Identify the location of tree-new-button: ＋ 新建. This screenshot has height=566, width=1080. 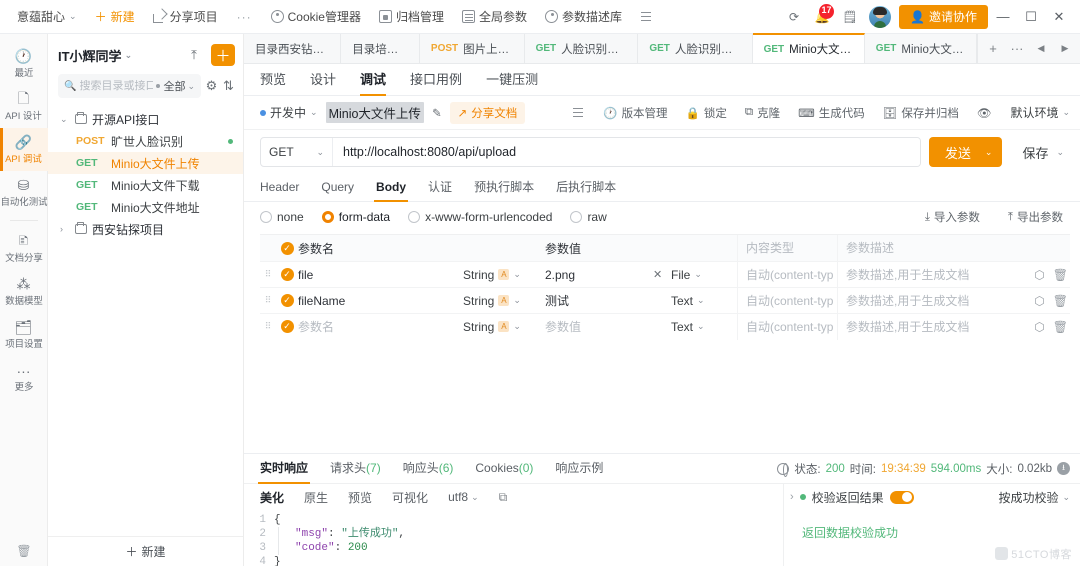
(145, 551).